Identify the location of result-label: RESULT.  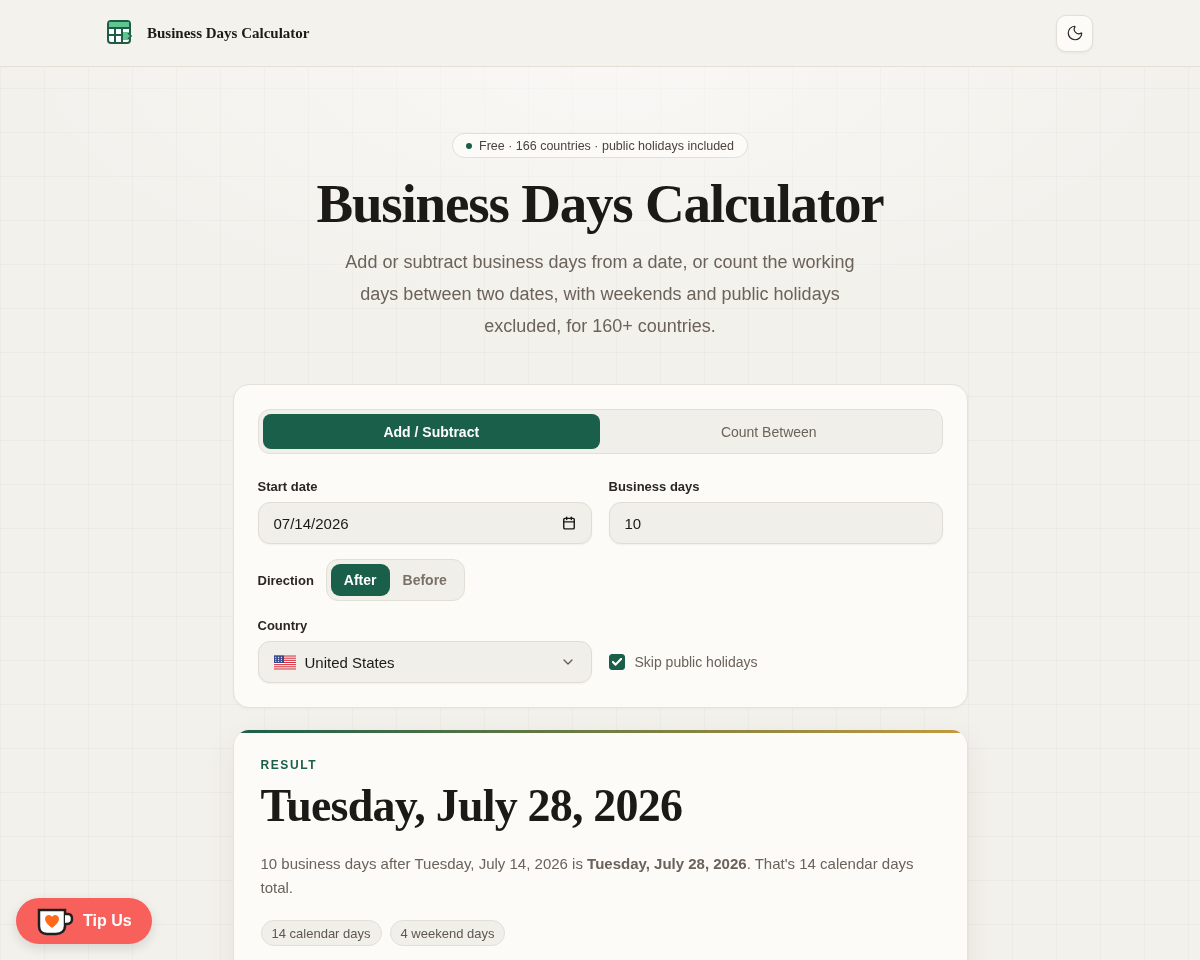
(289, 765).